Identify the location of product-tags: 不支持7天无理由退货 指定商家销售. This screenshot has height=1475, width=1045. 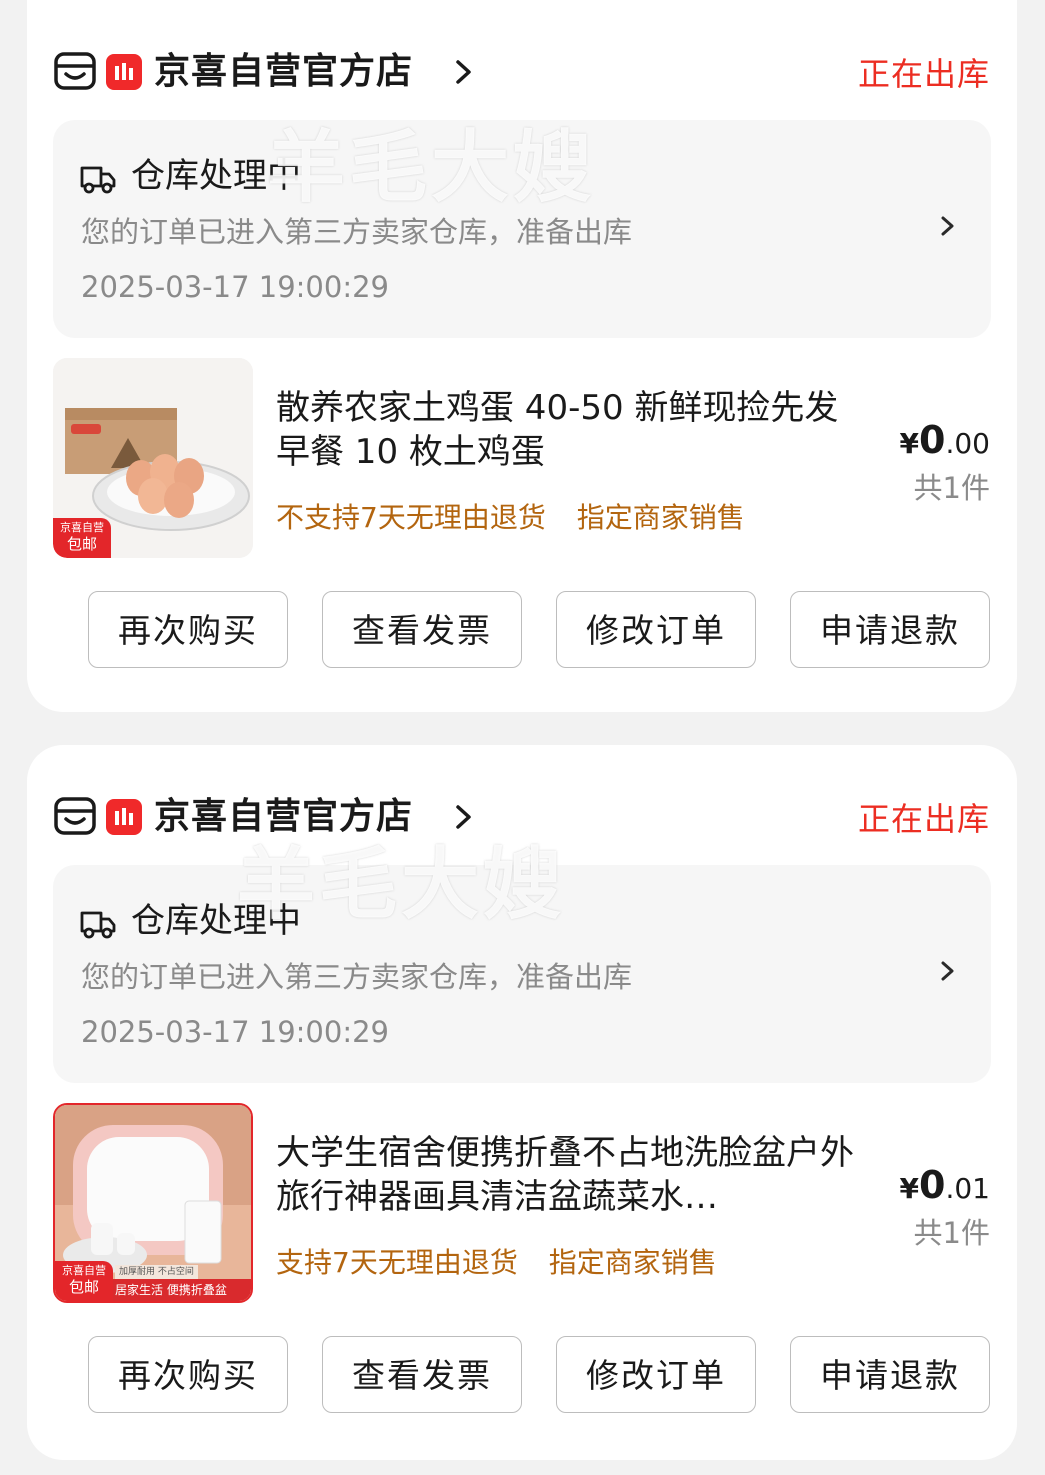
(521, 518).